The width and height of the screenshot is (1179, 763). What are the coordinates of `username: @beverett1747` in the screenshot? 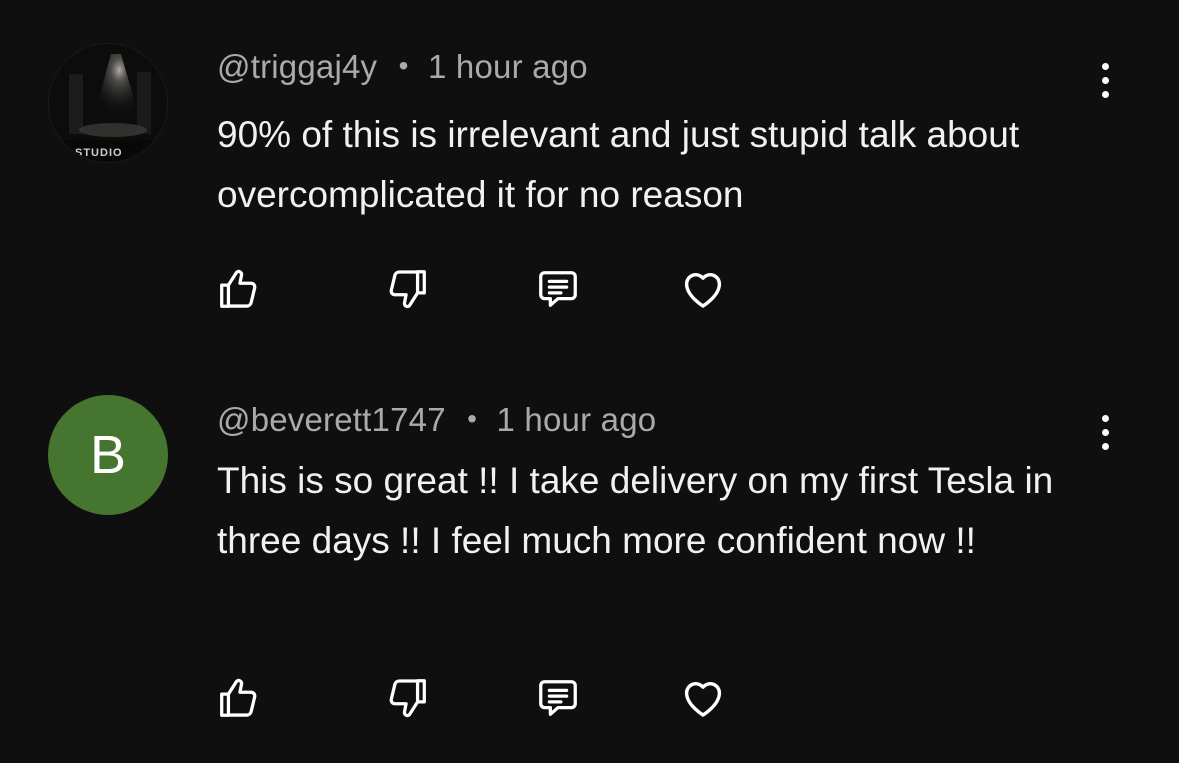 It's located at (331, 419).